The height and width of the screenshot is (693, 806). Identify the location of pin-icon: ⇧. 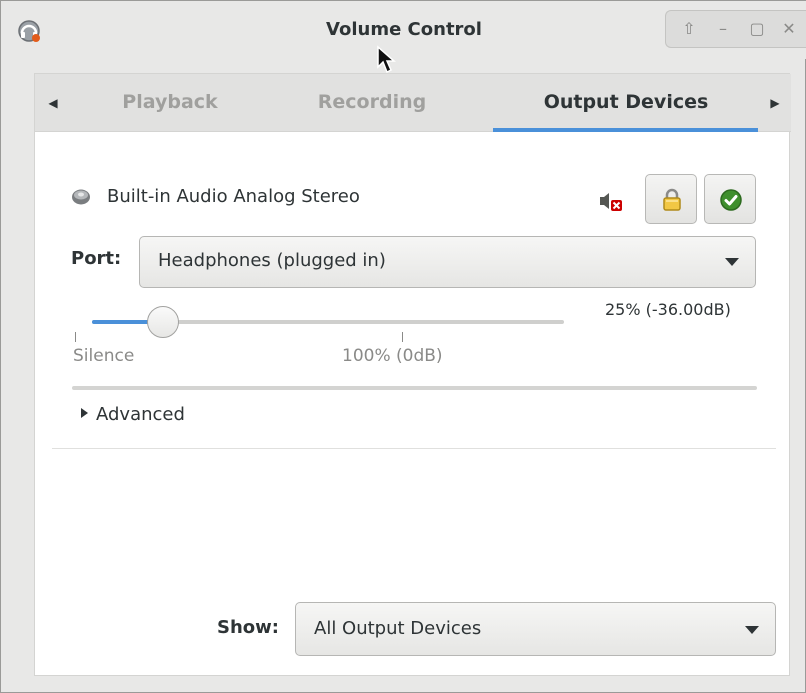
(689, 29).